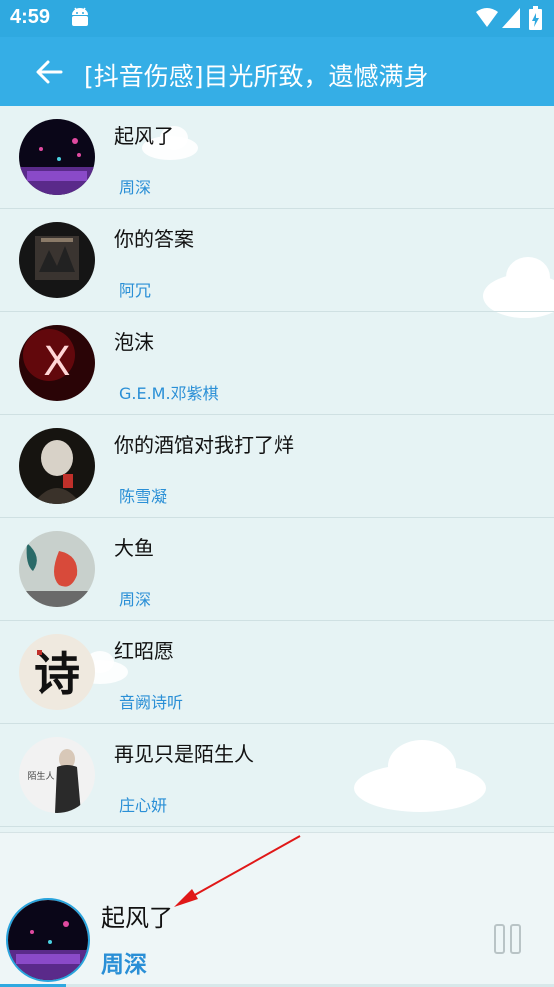 The width and height of the screenshot is (554, 987). I want to click on toolbar: [抖音伤感]目光所致，遗憾满身, so click(277, 71).